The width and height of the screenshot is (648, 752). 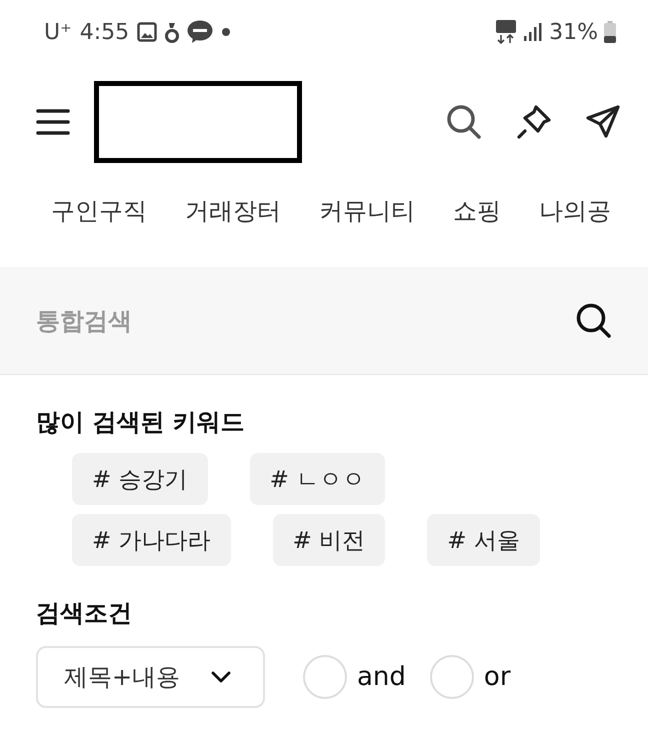 I want to click on section-title: 많이 검색된 키워드, so click(x=141, y=422).